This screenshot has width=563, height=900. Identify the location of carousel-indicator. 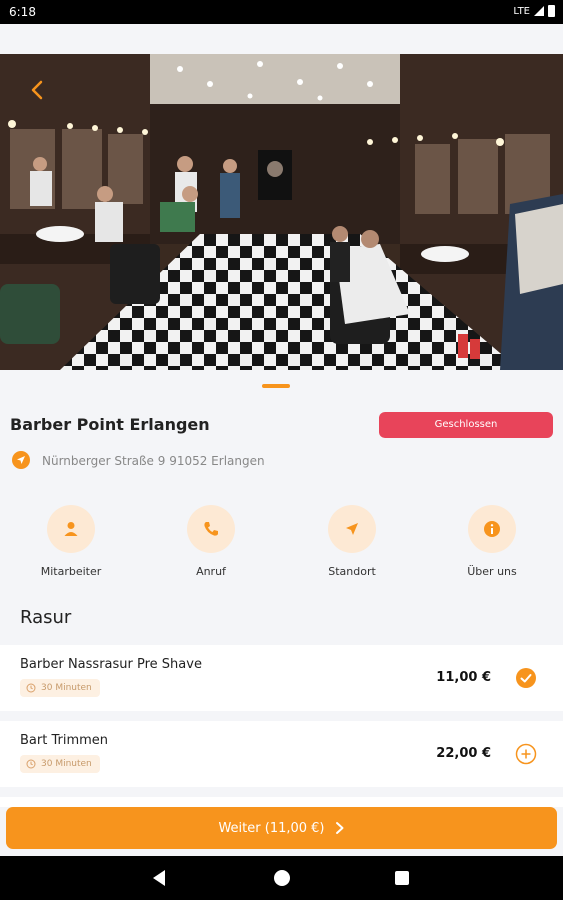
(276, 386).